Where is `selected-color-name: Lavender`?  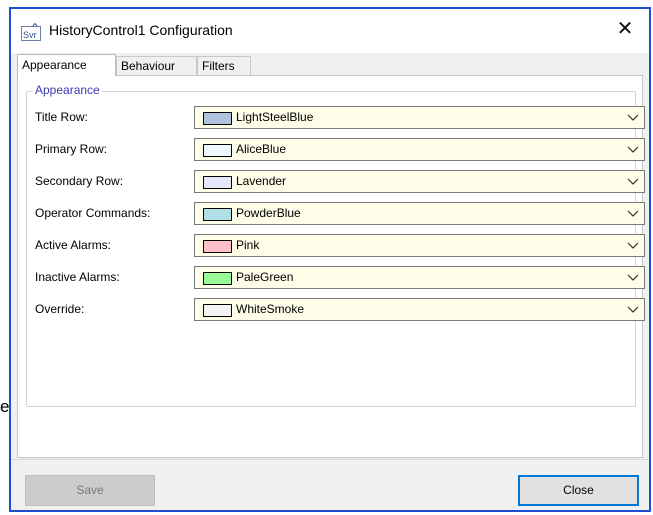 selected-color-name: Lavender is located at coordinates (261, 181).